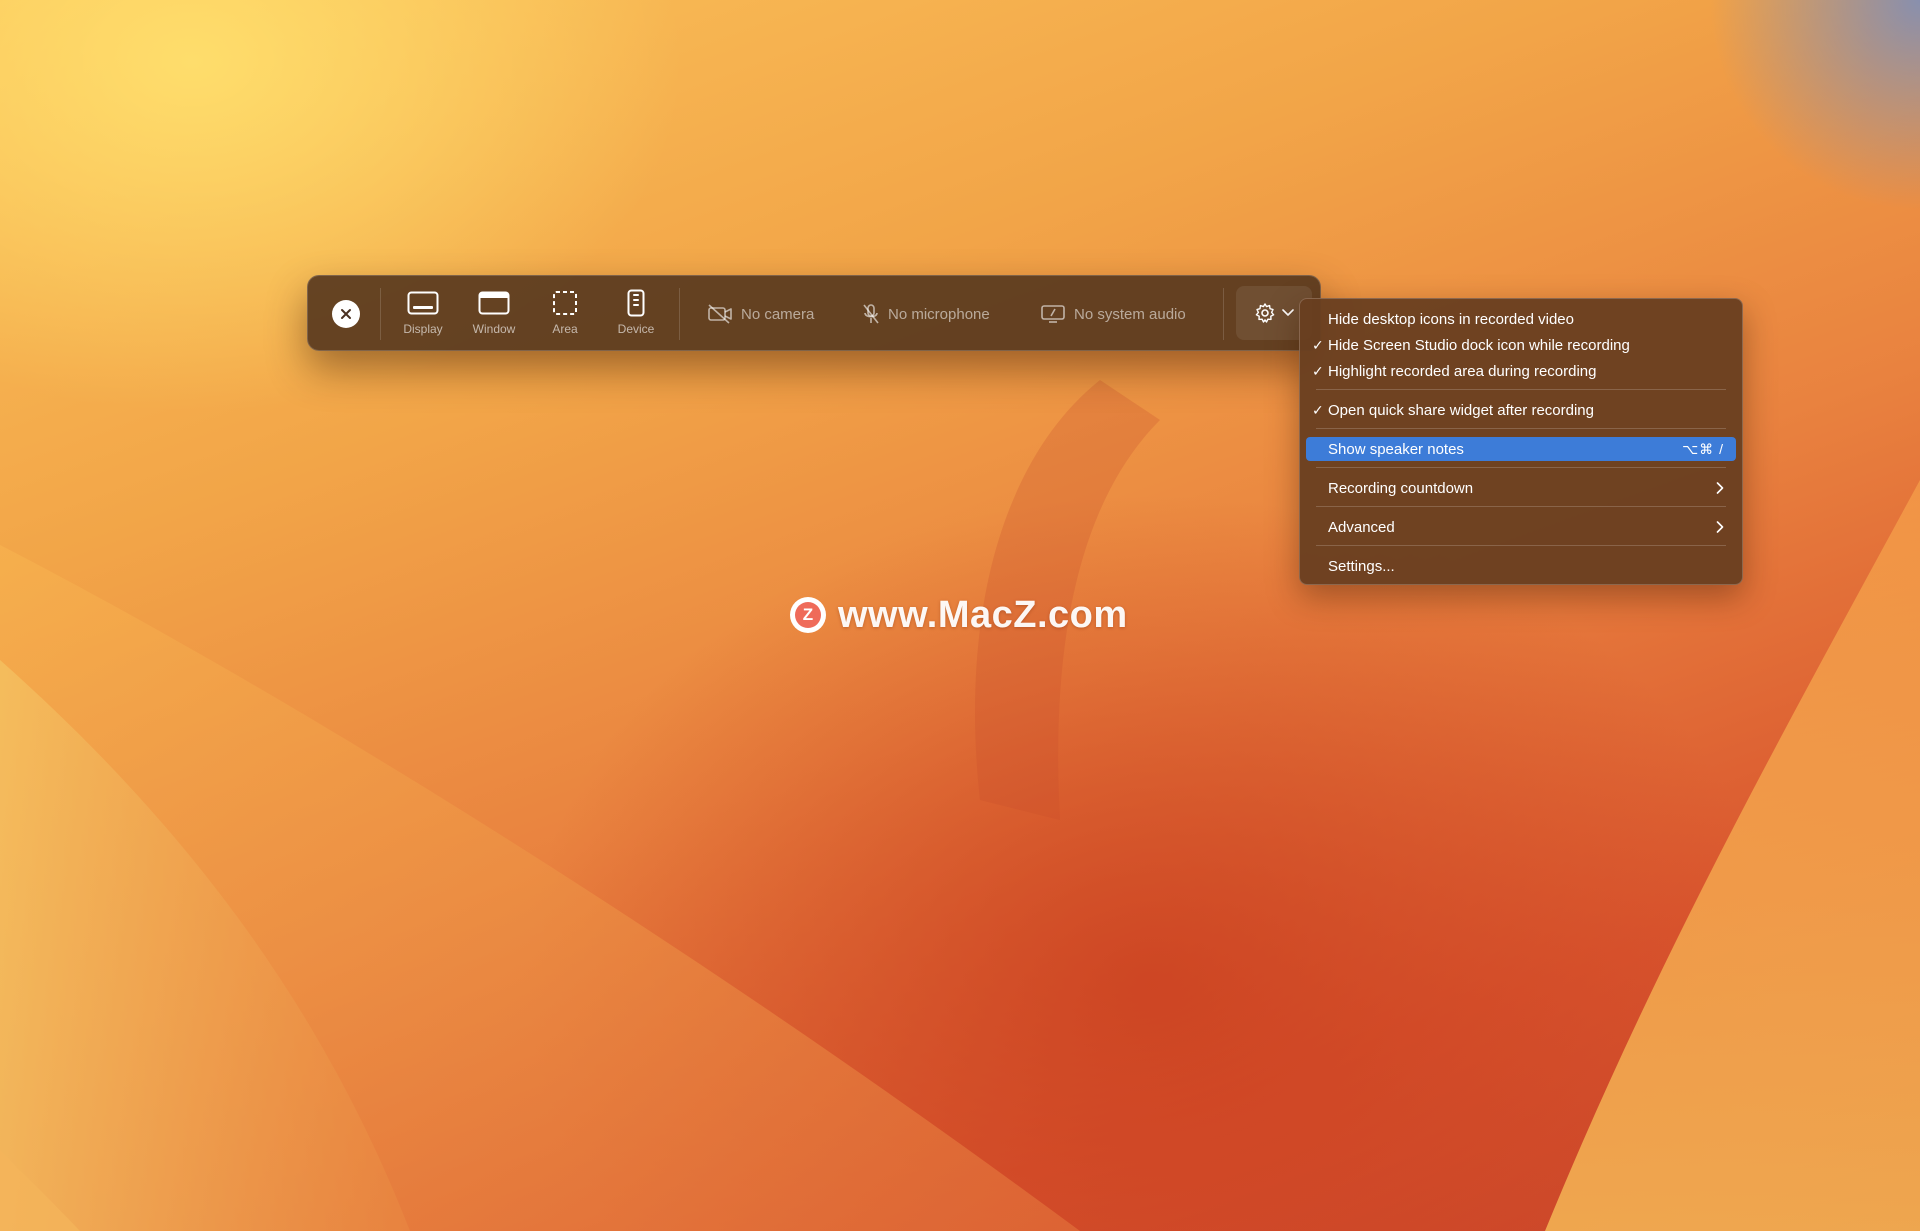 The height and width of the screenshot is (1231, 1920). Describe the element at coordinates (939, 314) in the screenshot. I see `microphone-label: No microphone` at that location.